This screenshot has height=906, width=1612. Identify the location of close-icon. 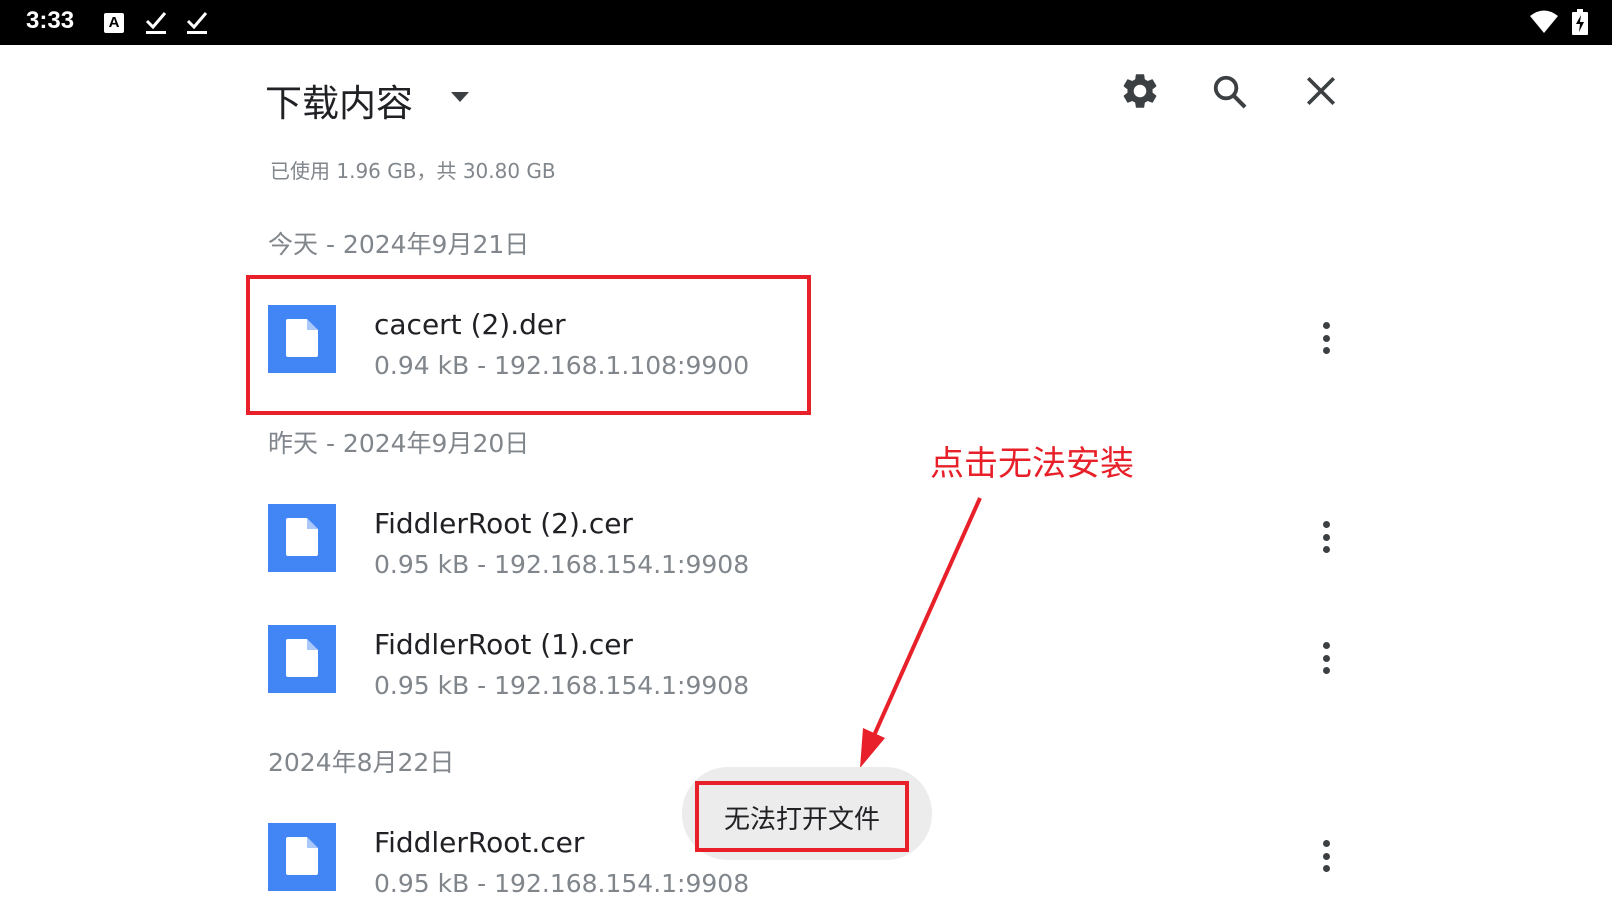
(1321, 91).